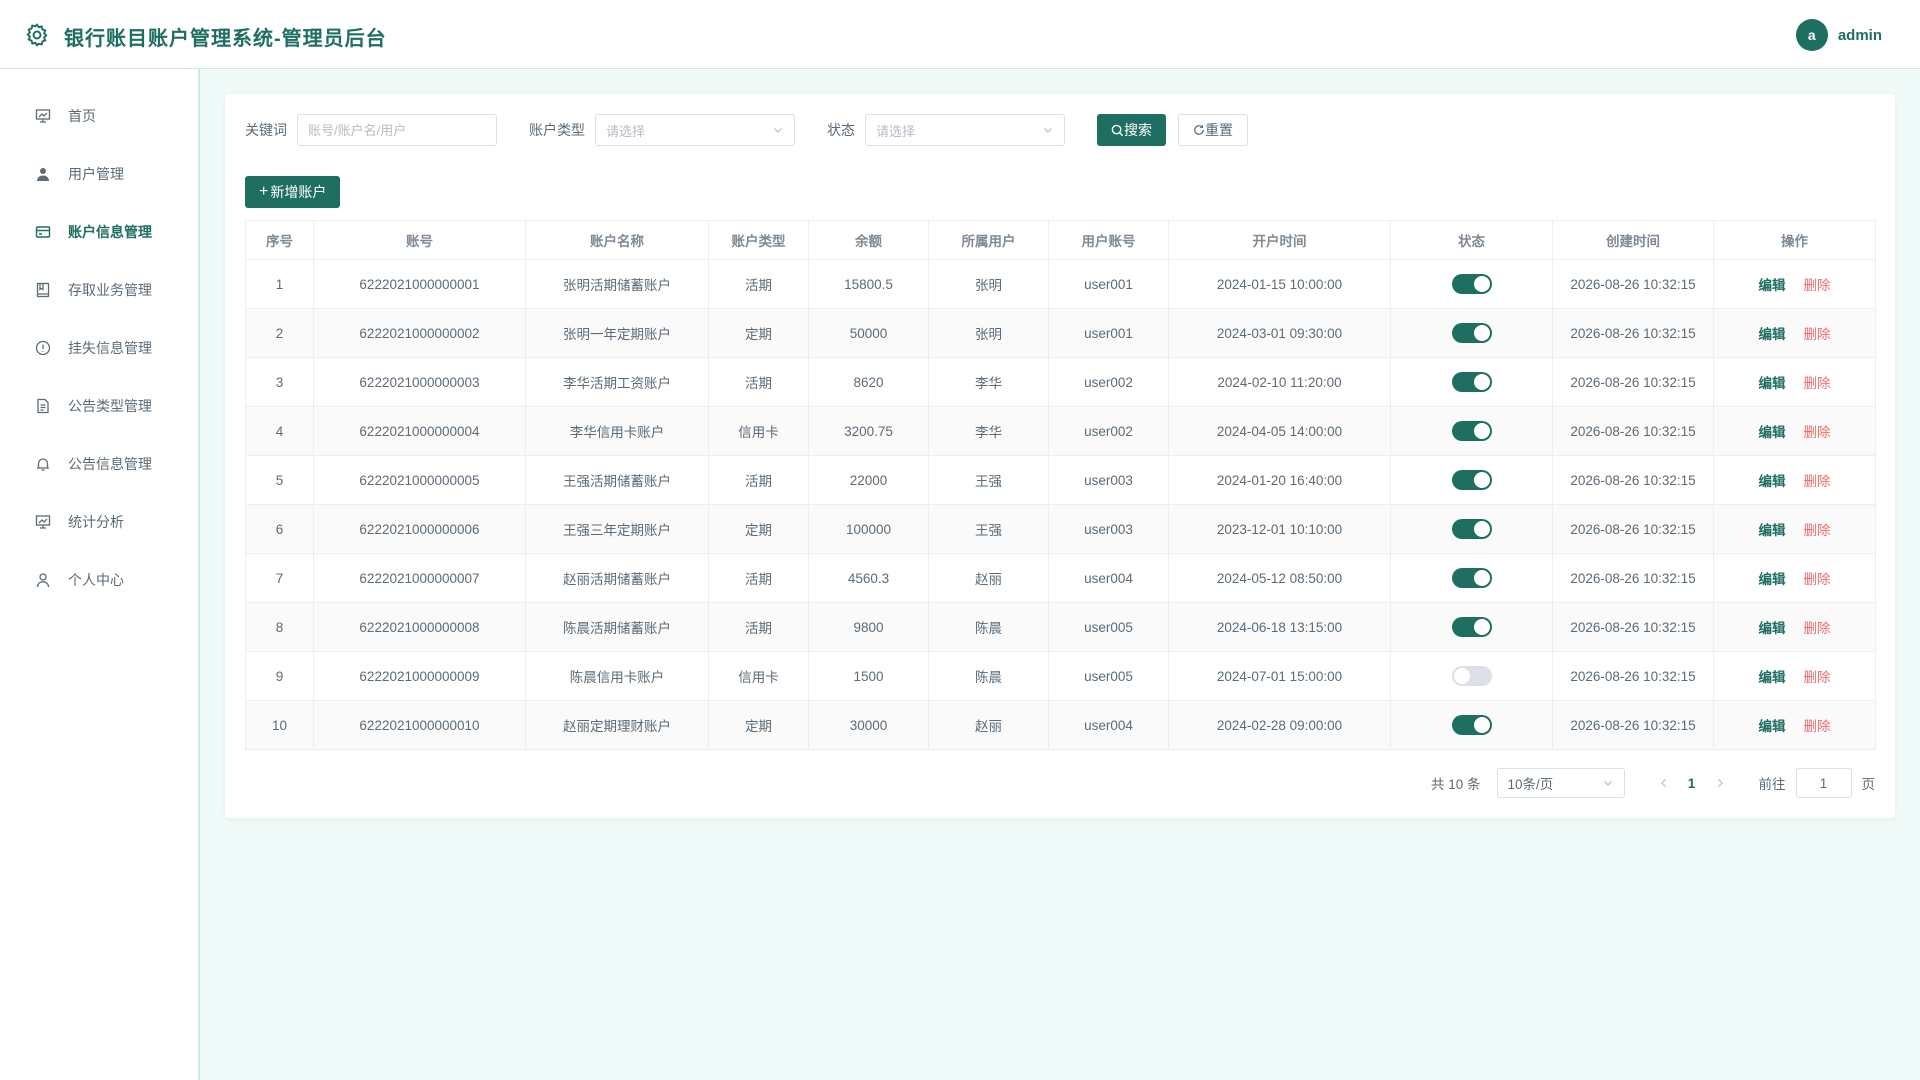 The height and width of the screenshot is (1080, 1920). I want to click on prev-page-button, so click(1664, 783).